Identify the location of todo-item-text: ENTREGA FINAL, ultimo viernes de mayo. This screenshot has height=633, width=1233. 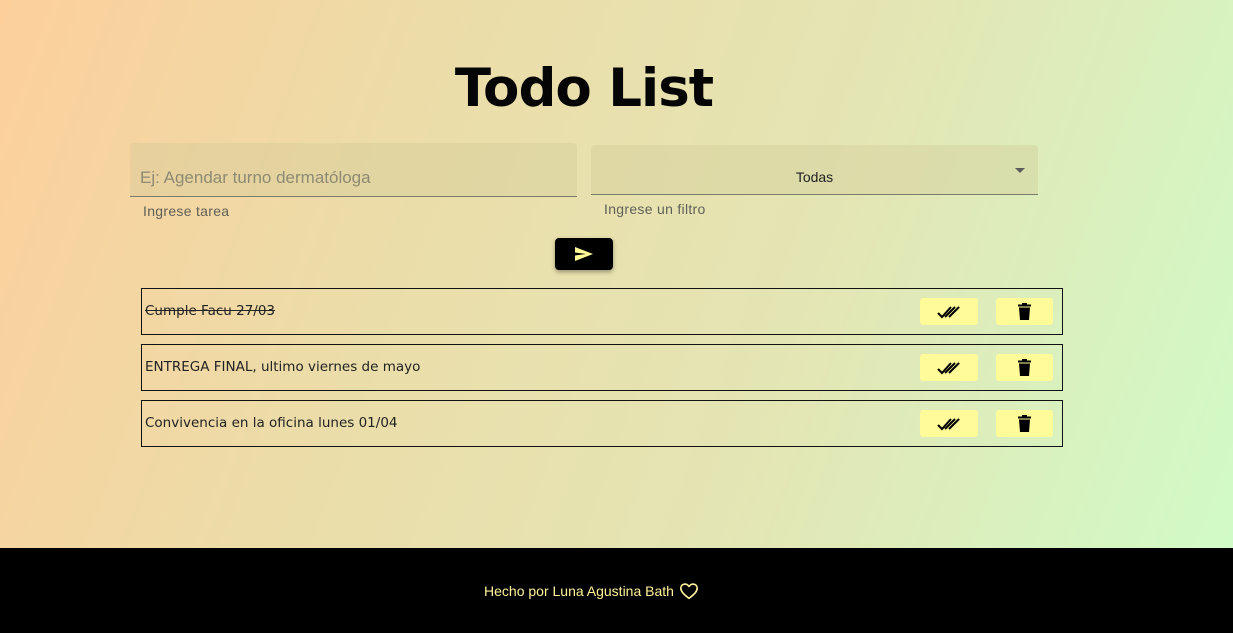
(283, 367).